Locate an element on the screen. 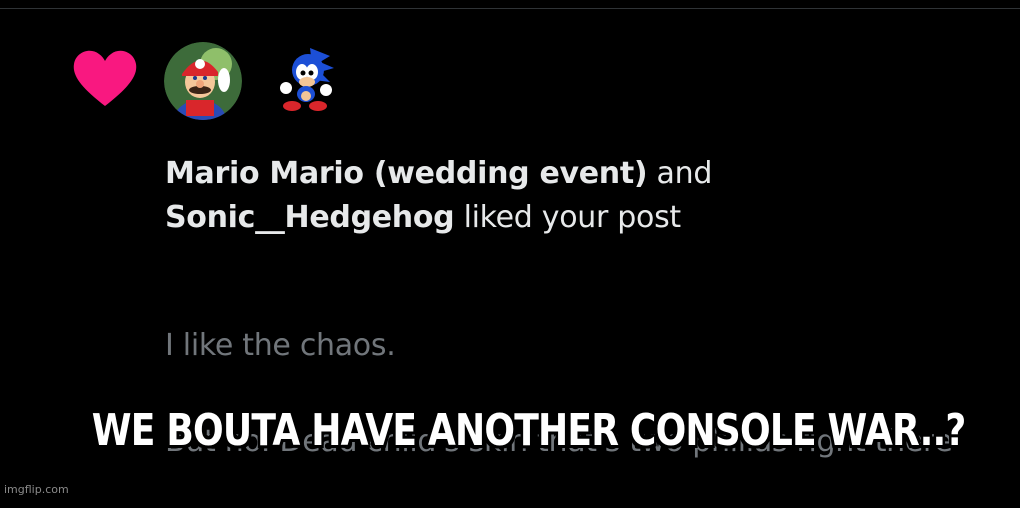 The height and width of the screenshot is (508, 1020). user-name-1: Mario Mario (wedding event) is located at coordinates (406, 173).